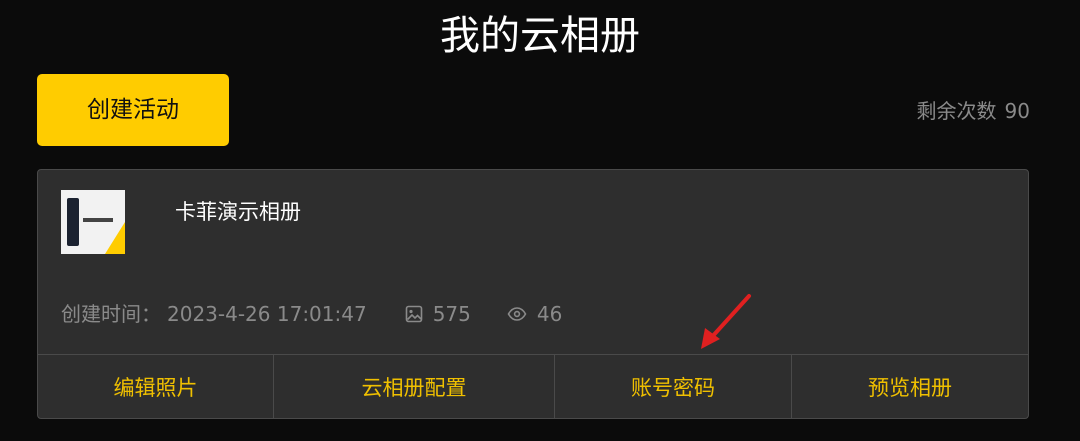 The width and height of the screenshot is (1080, 441). What do you see at coordinates (1017, 111) in the screenshot?
I see `remaining-value: 90` at bounding box center [1017, 111].